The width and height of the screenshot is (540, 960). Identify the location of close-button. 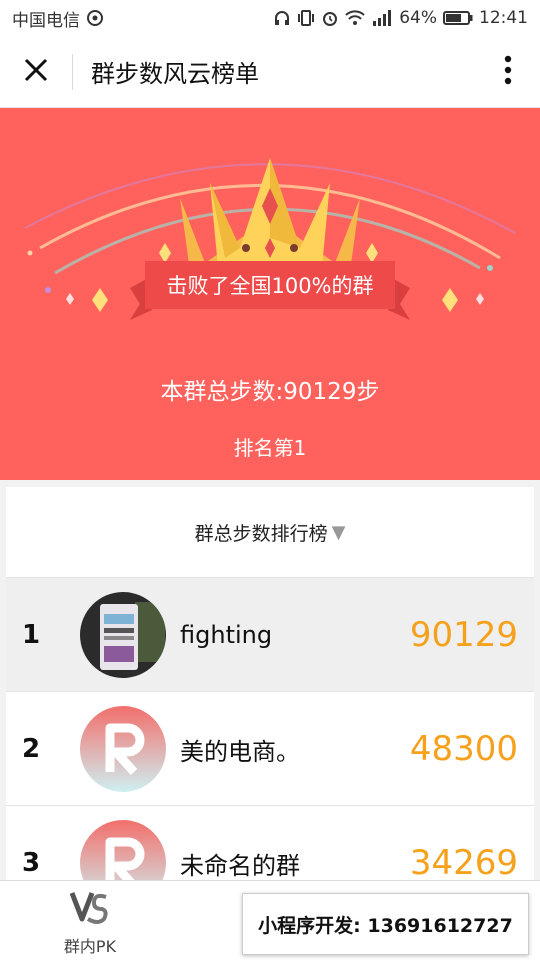
(36, 72).